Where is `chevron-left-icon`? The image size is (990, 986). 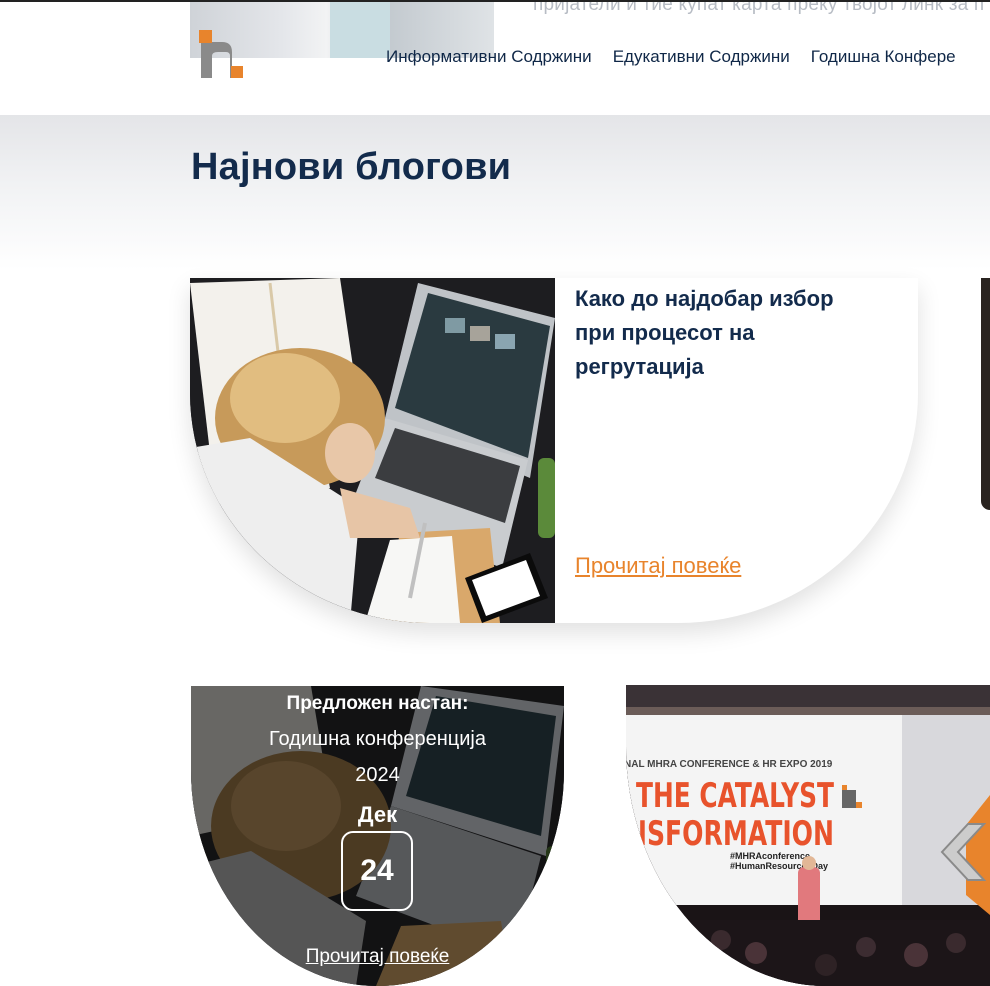
chevron-left-icon is located at coordinates (964, 852).